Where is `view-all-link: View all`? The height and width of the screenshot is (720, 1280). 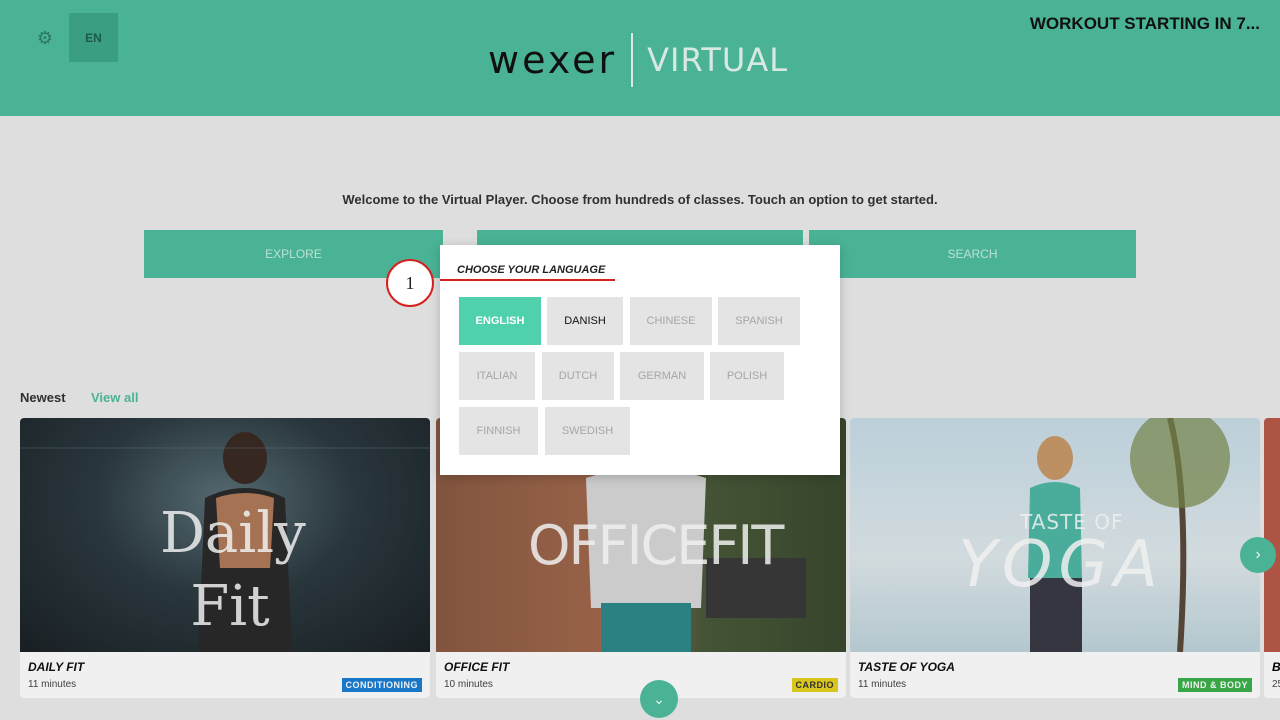 view-all-link: View all is located at coordinates (114, 397).